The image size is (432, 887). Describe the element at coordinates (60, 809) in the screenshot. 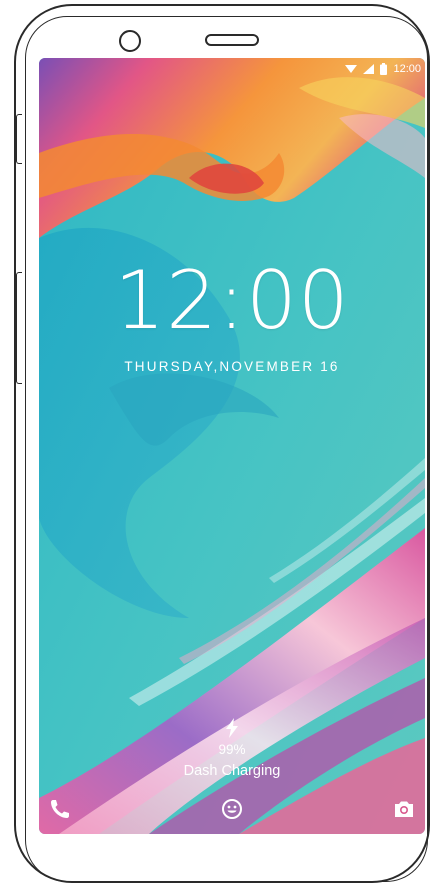

I see `phone-icon` at that location.